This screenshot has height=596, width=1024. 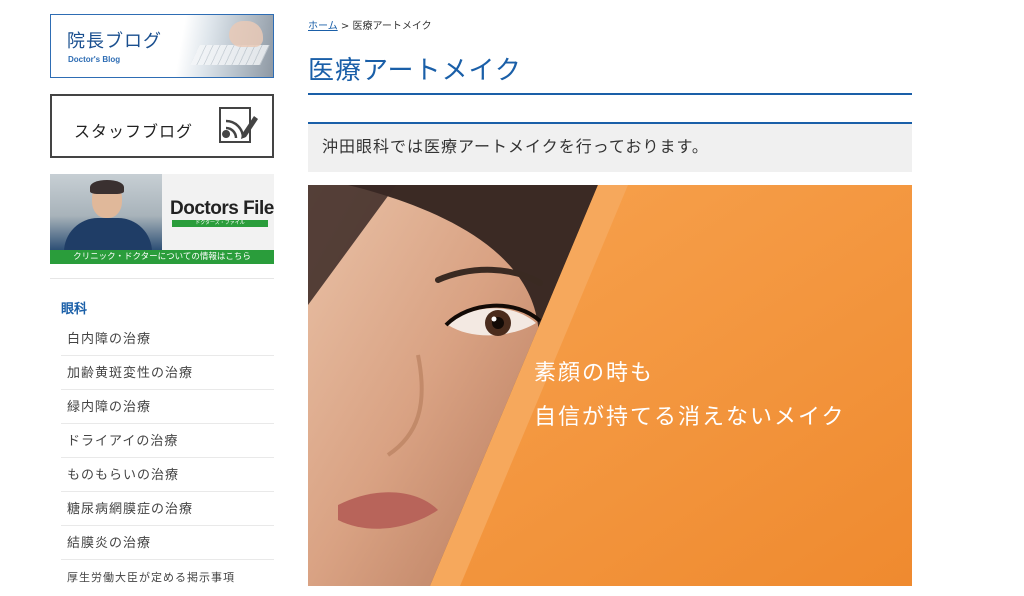 What do you see at coordinates (162, 278) in the screenshot?
I see `sidebar-divider` at bounding box center [162, 278].